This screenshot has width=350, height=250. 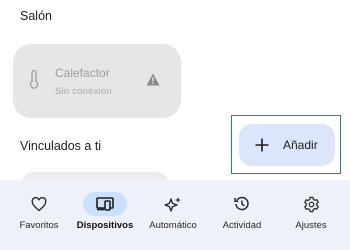 I want to click on nav-label: Favoritos, so click(x=39, y=225).